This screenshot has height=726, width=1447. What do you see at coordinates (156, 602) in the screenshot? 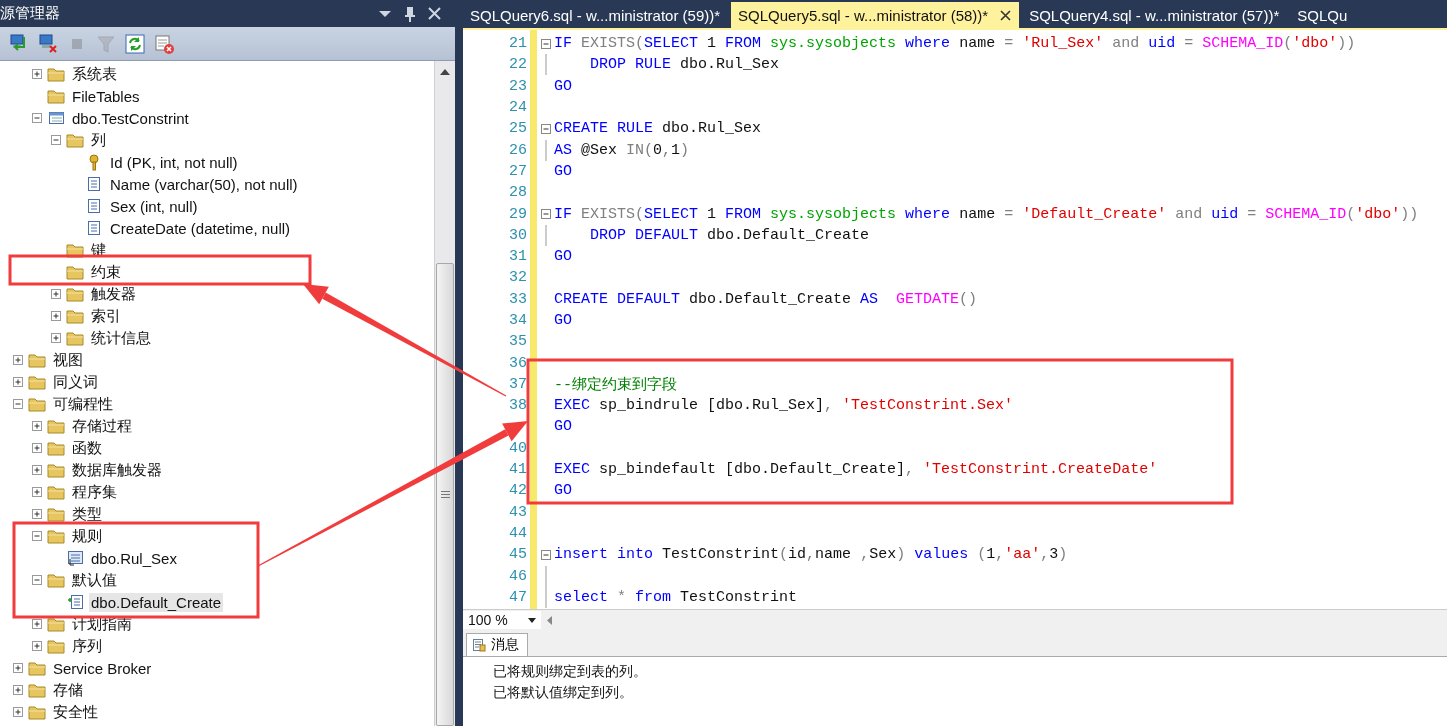
I see `tree-item: dbo.Default_Create` at bounding box center [156, 602].